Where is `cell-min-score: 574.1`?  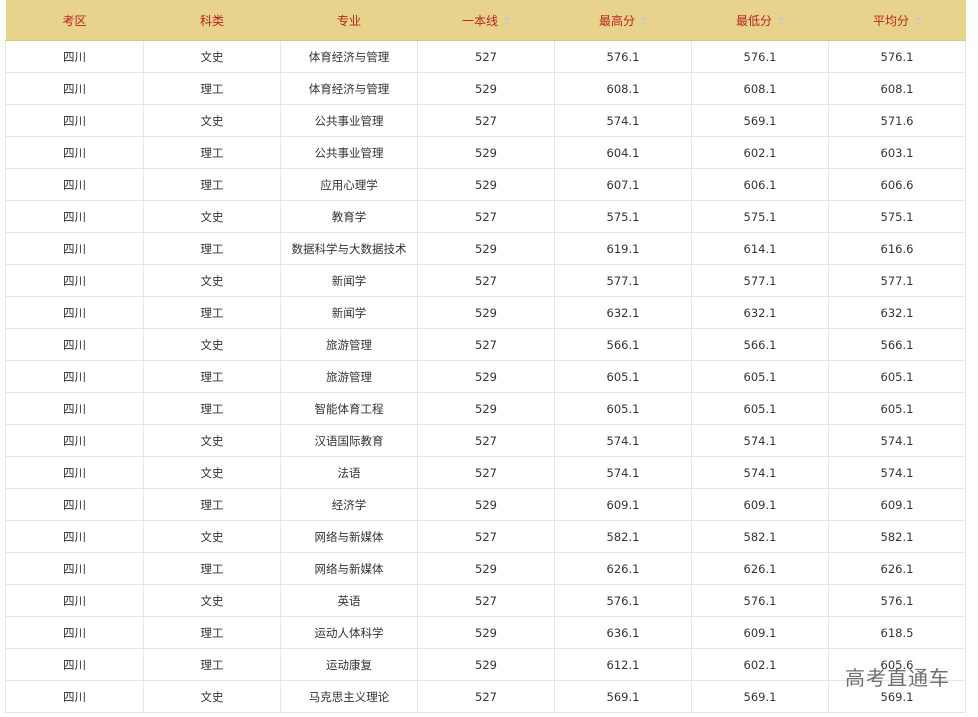
cell-min-score: 574.1 is located at coordinates (760, 440).